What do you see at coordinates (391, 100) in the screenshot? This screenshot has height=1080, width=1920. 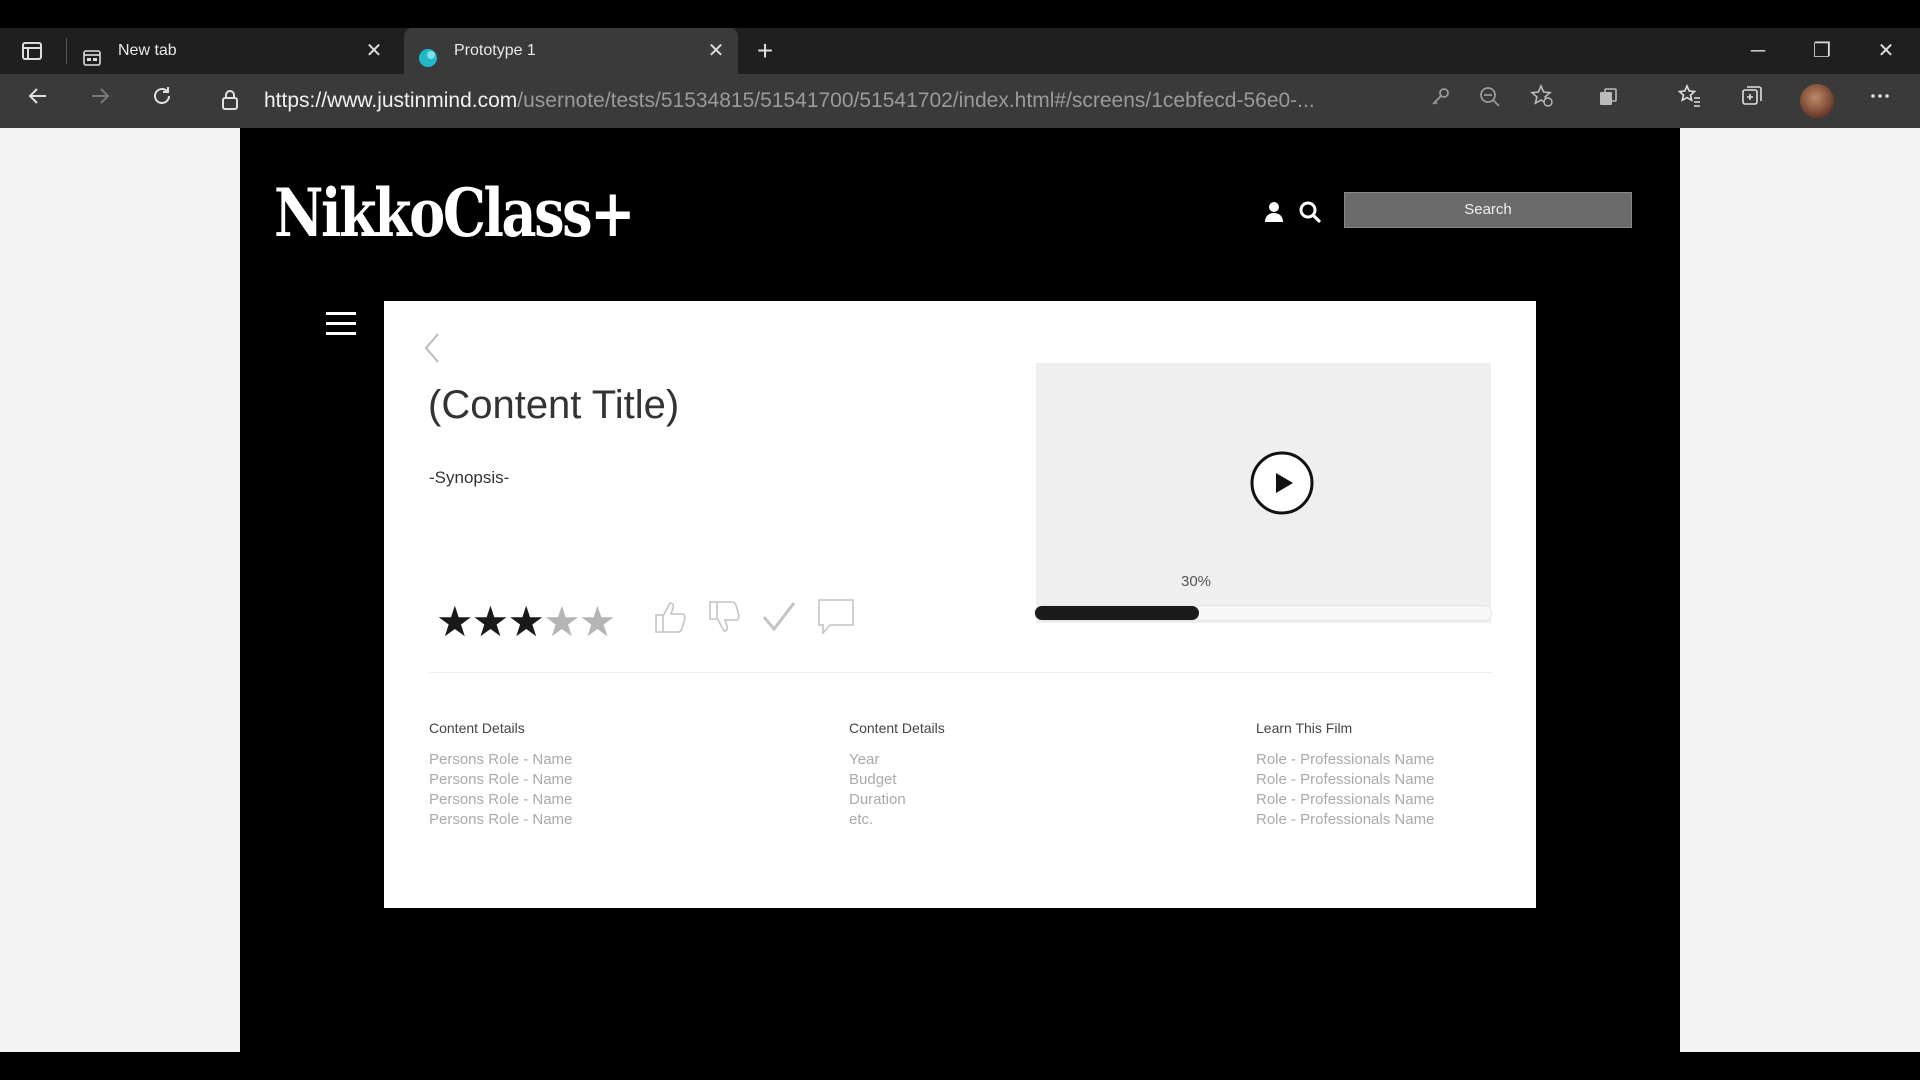 I see `url-host: https://www.justinmind.com` at bounding box center [391, 100].